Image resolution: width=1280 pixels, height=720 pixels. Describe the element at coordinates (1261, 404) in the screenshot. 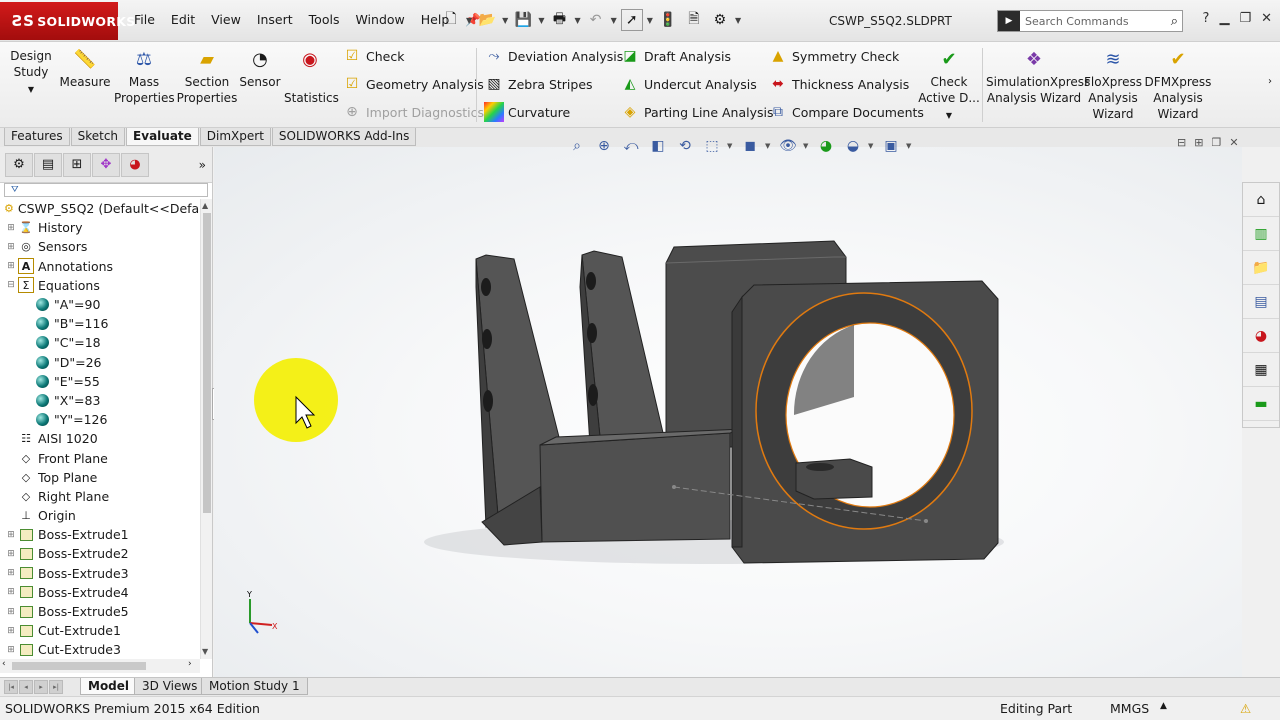

I see `solidworks-forum-icon: ▬` at that location.